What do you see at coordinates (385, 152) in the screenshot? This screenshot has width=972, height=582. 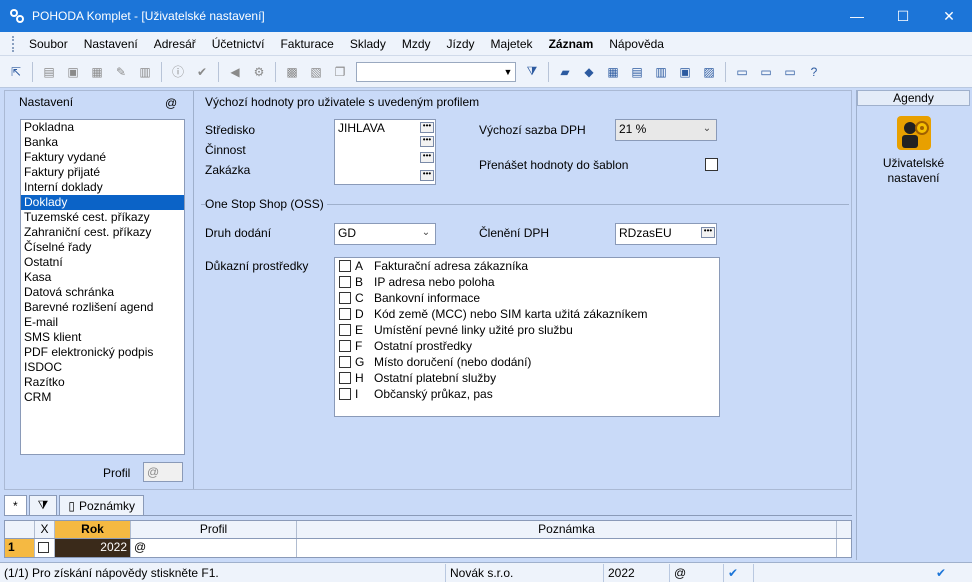 I see `stredisko-input: JIHLAVA ••• ••• ••• •••` at bounding box center [385, 152].